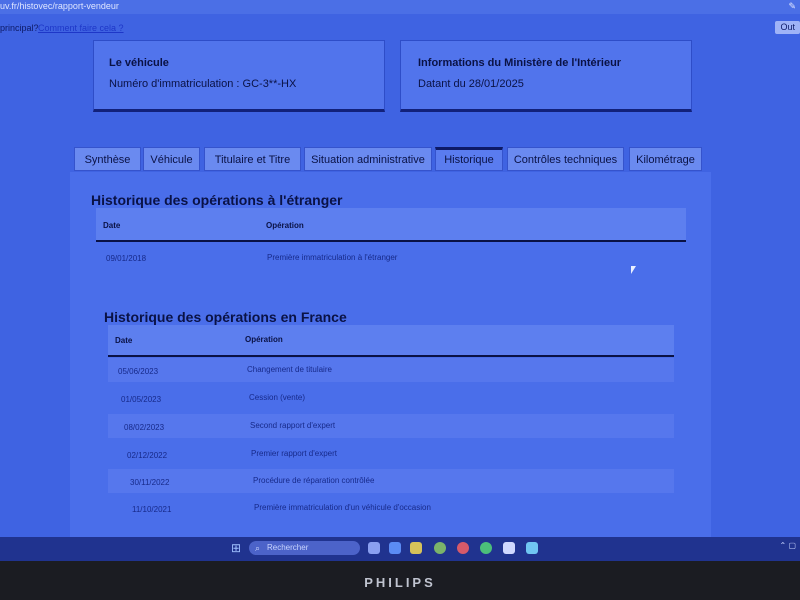 Image resolution: width=800 pixels, height=600 pixels. I want to click on spotify-icon, so click(486, 548).